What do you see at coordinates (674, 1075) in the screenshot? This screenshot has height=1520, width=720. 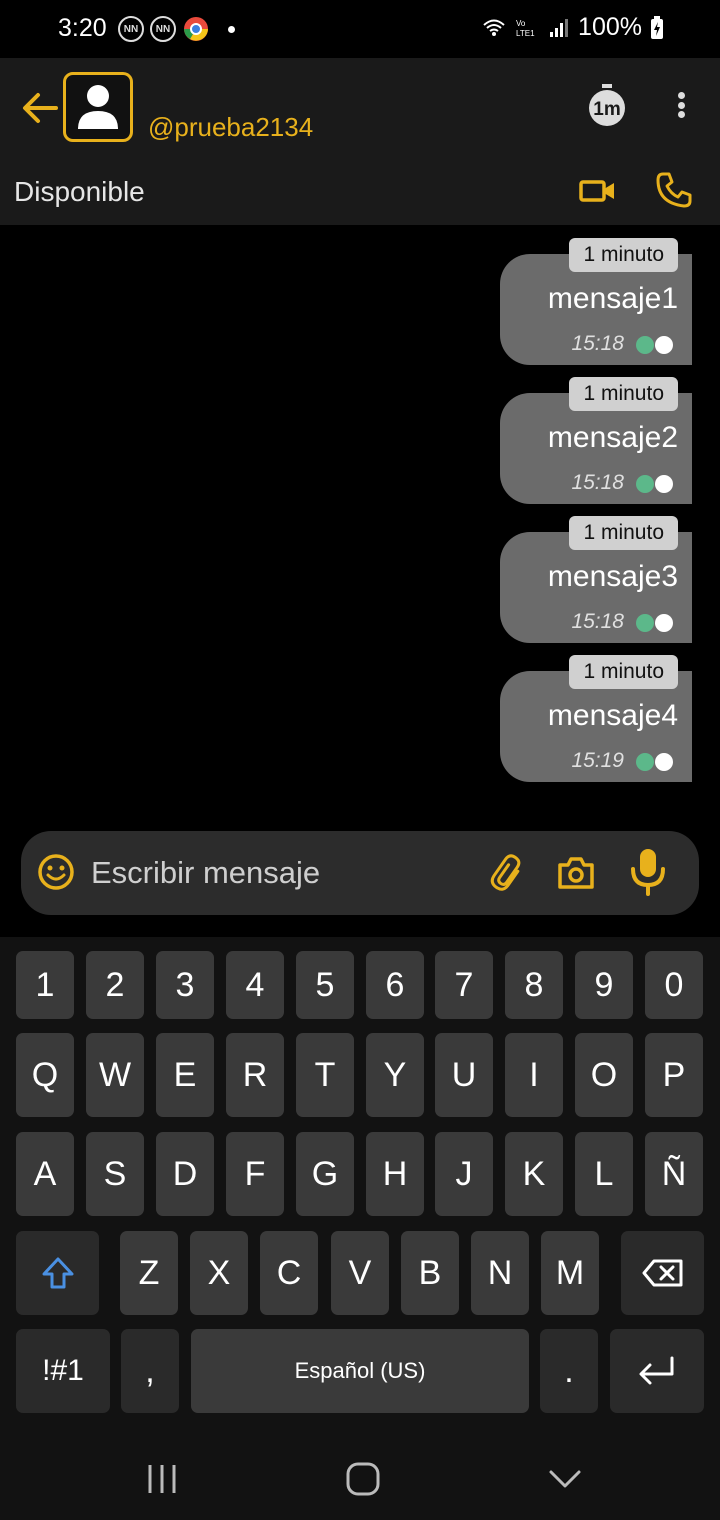 I see `key-p: P` at bounding box center [674, 1075].